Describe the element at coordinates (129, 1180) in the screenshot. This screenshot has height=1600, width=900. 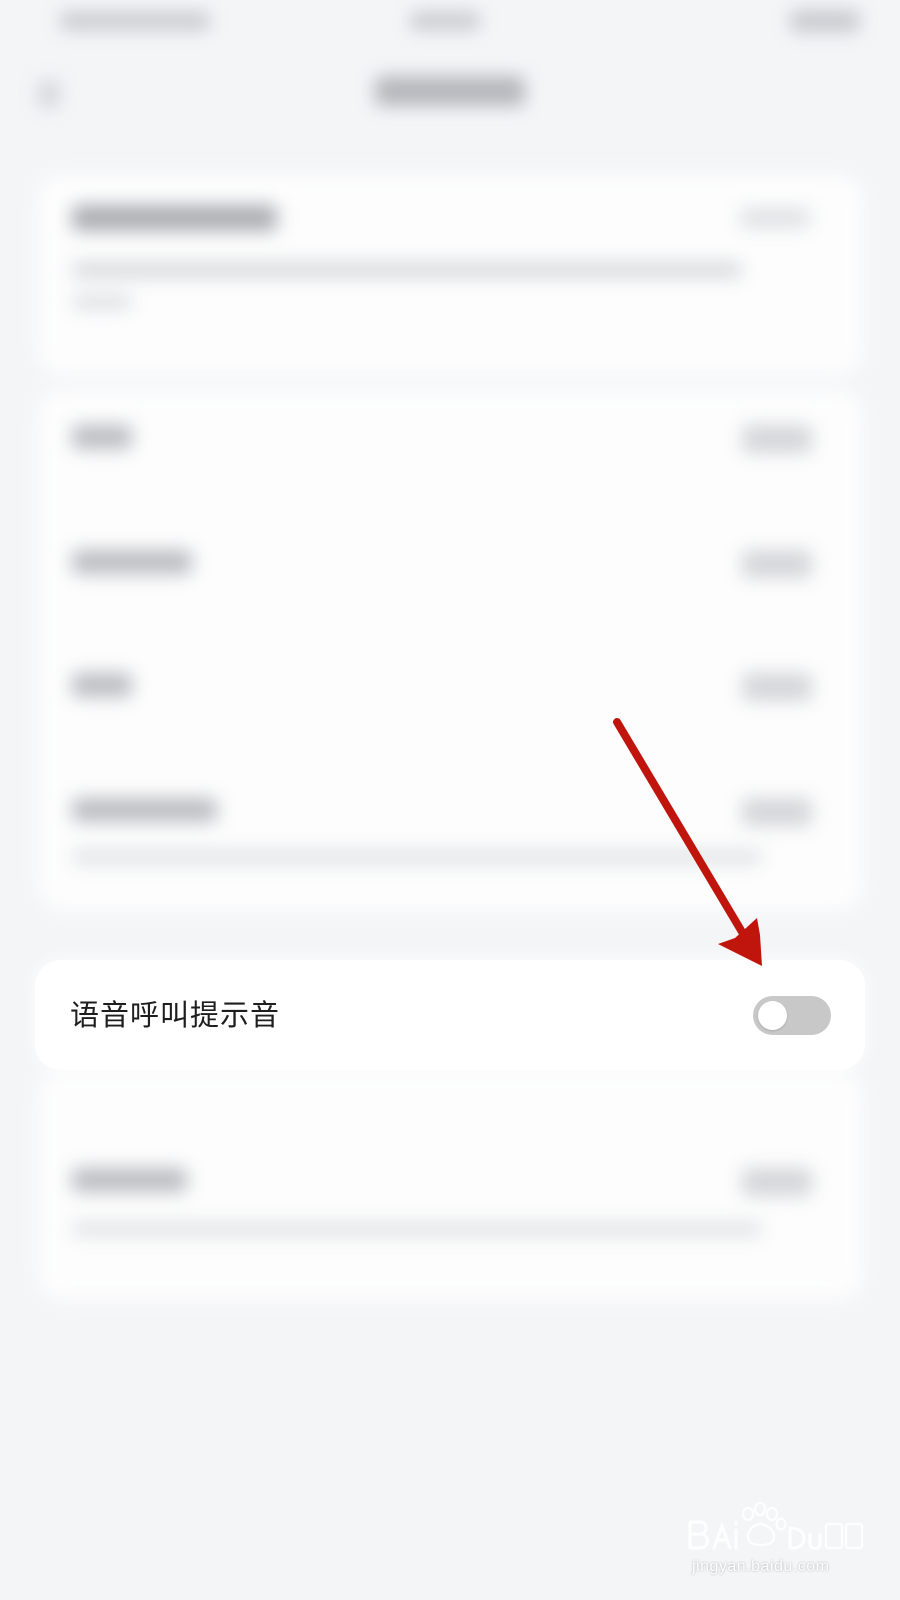
I see `blurred-row-5-label` at that location.